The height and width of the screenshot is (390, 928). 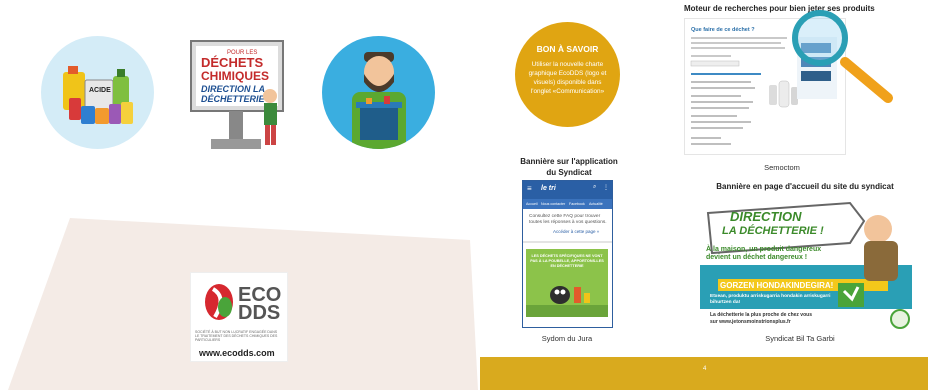 I want to click on app-tab: Accueil, so click(x=532, y=204).